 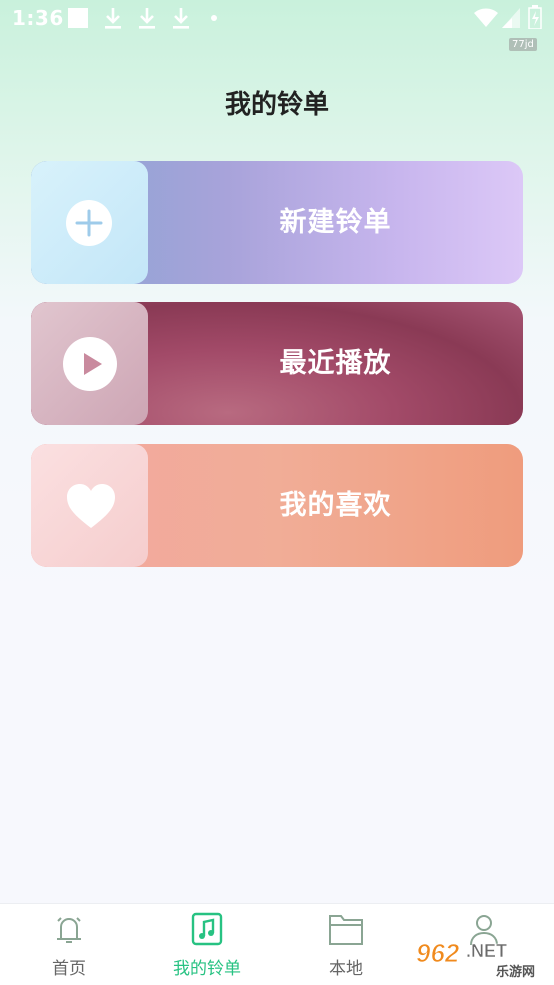 What do you see at coordinates (277, 505) in the screenshot?
I see `favorites-card: 我的喜欢` at bounding box center [277, 505].